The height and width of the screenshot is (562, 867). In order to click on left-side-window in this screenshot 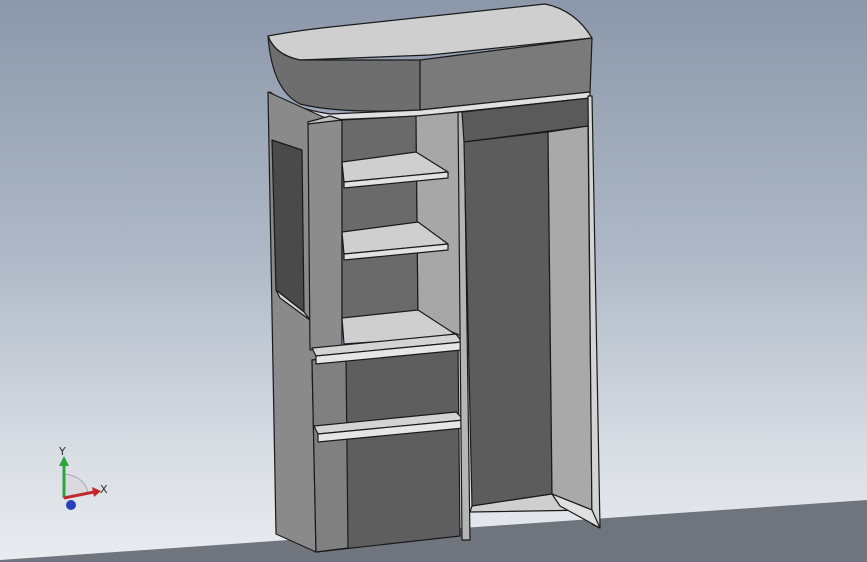, I will do `click(288, 226)`.